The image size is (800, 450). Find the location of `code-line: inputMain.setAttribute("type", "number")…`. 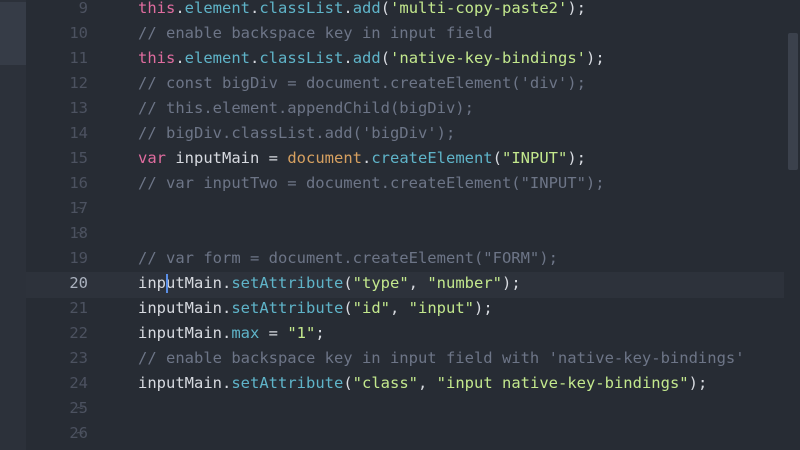

code-line: inputMain.setAttribute("type", "number")… is located at coordinates (329, 283).